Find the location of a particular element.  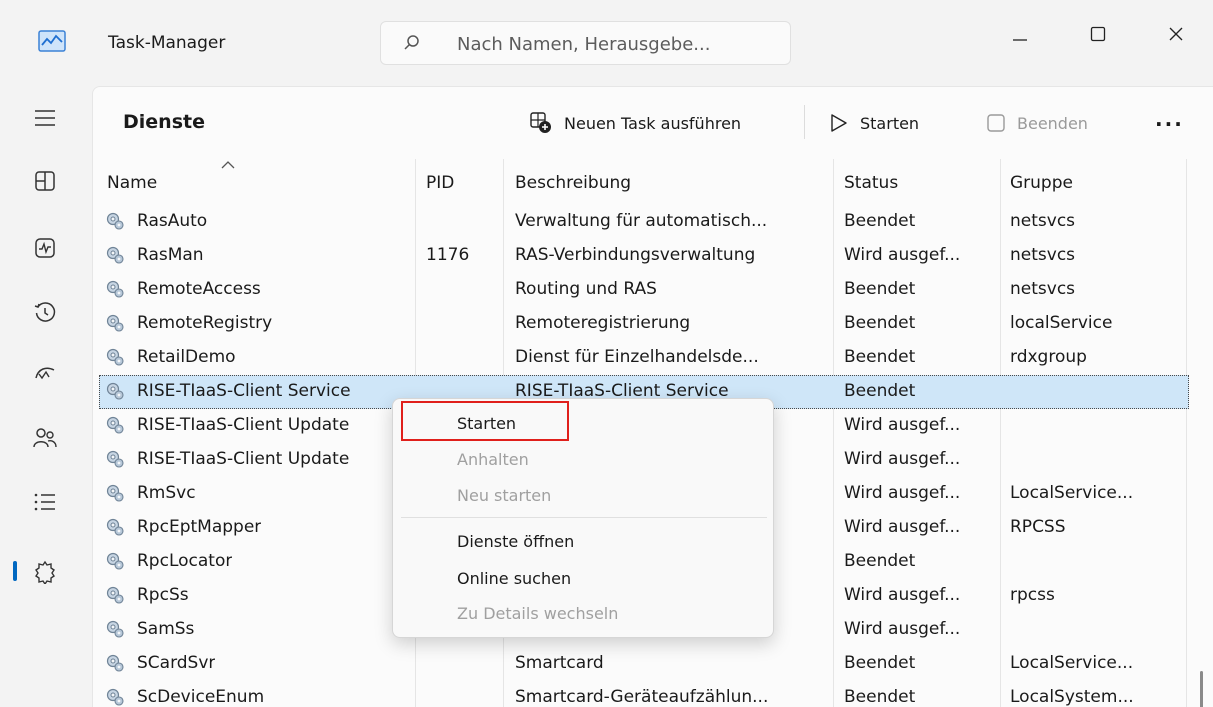

column-header-name: Name is located at coordinates (132, 183).